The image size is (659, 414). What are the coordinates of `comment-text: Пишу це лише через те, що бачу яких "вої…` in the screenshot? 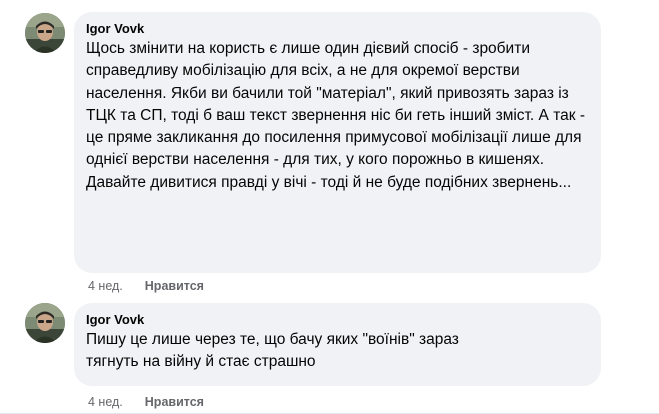 It's located at (272, 351).